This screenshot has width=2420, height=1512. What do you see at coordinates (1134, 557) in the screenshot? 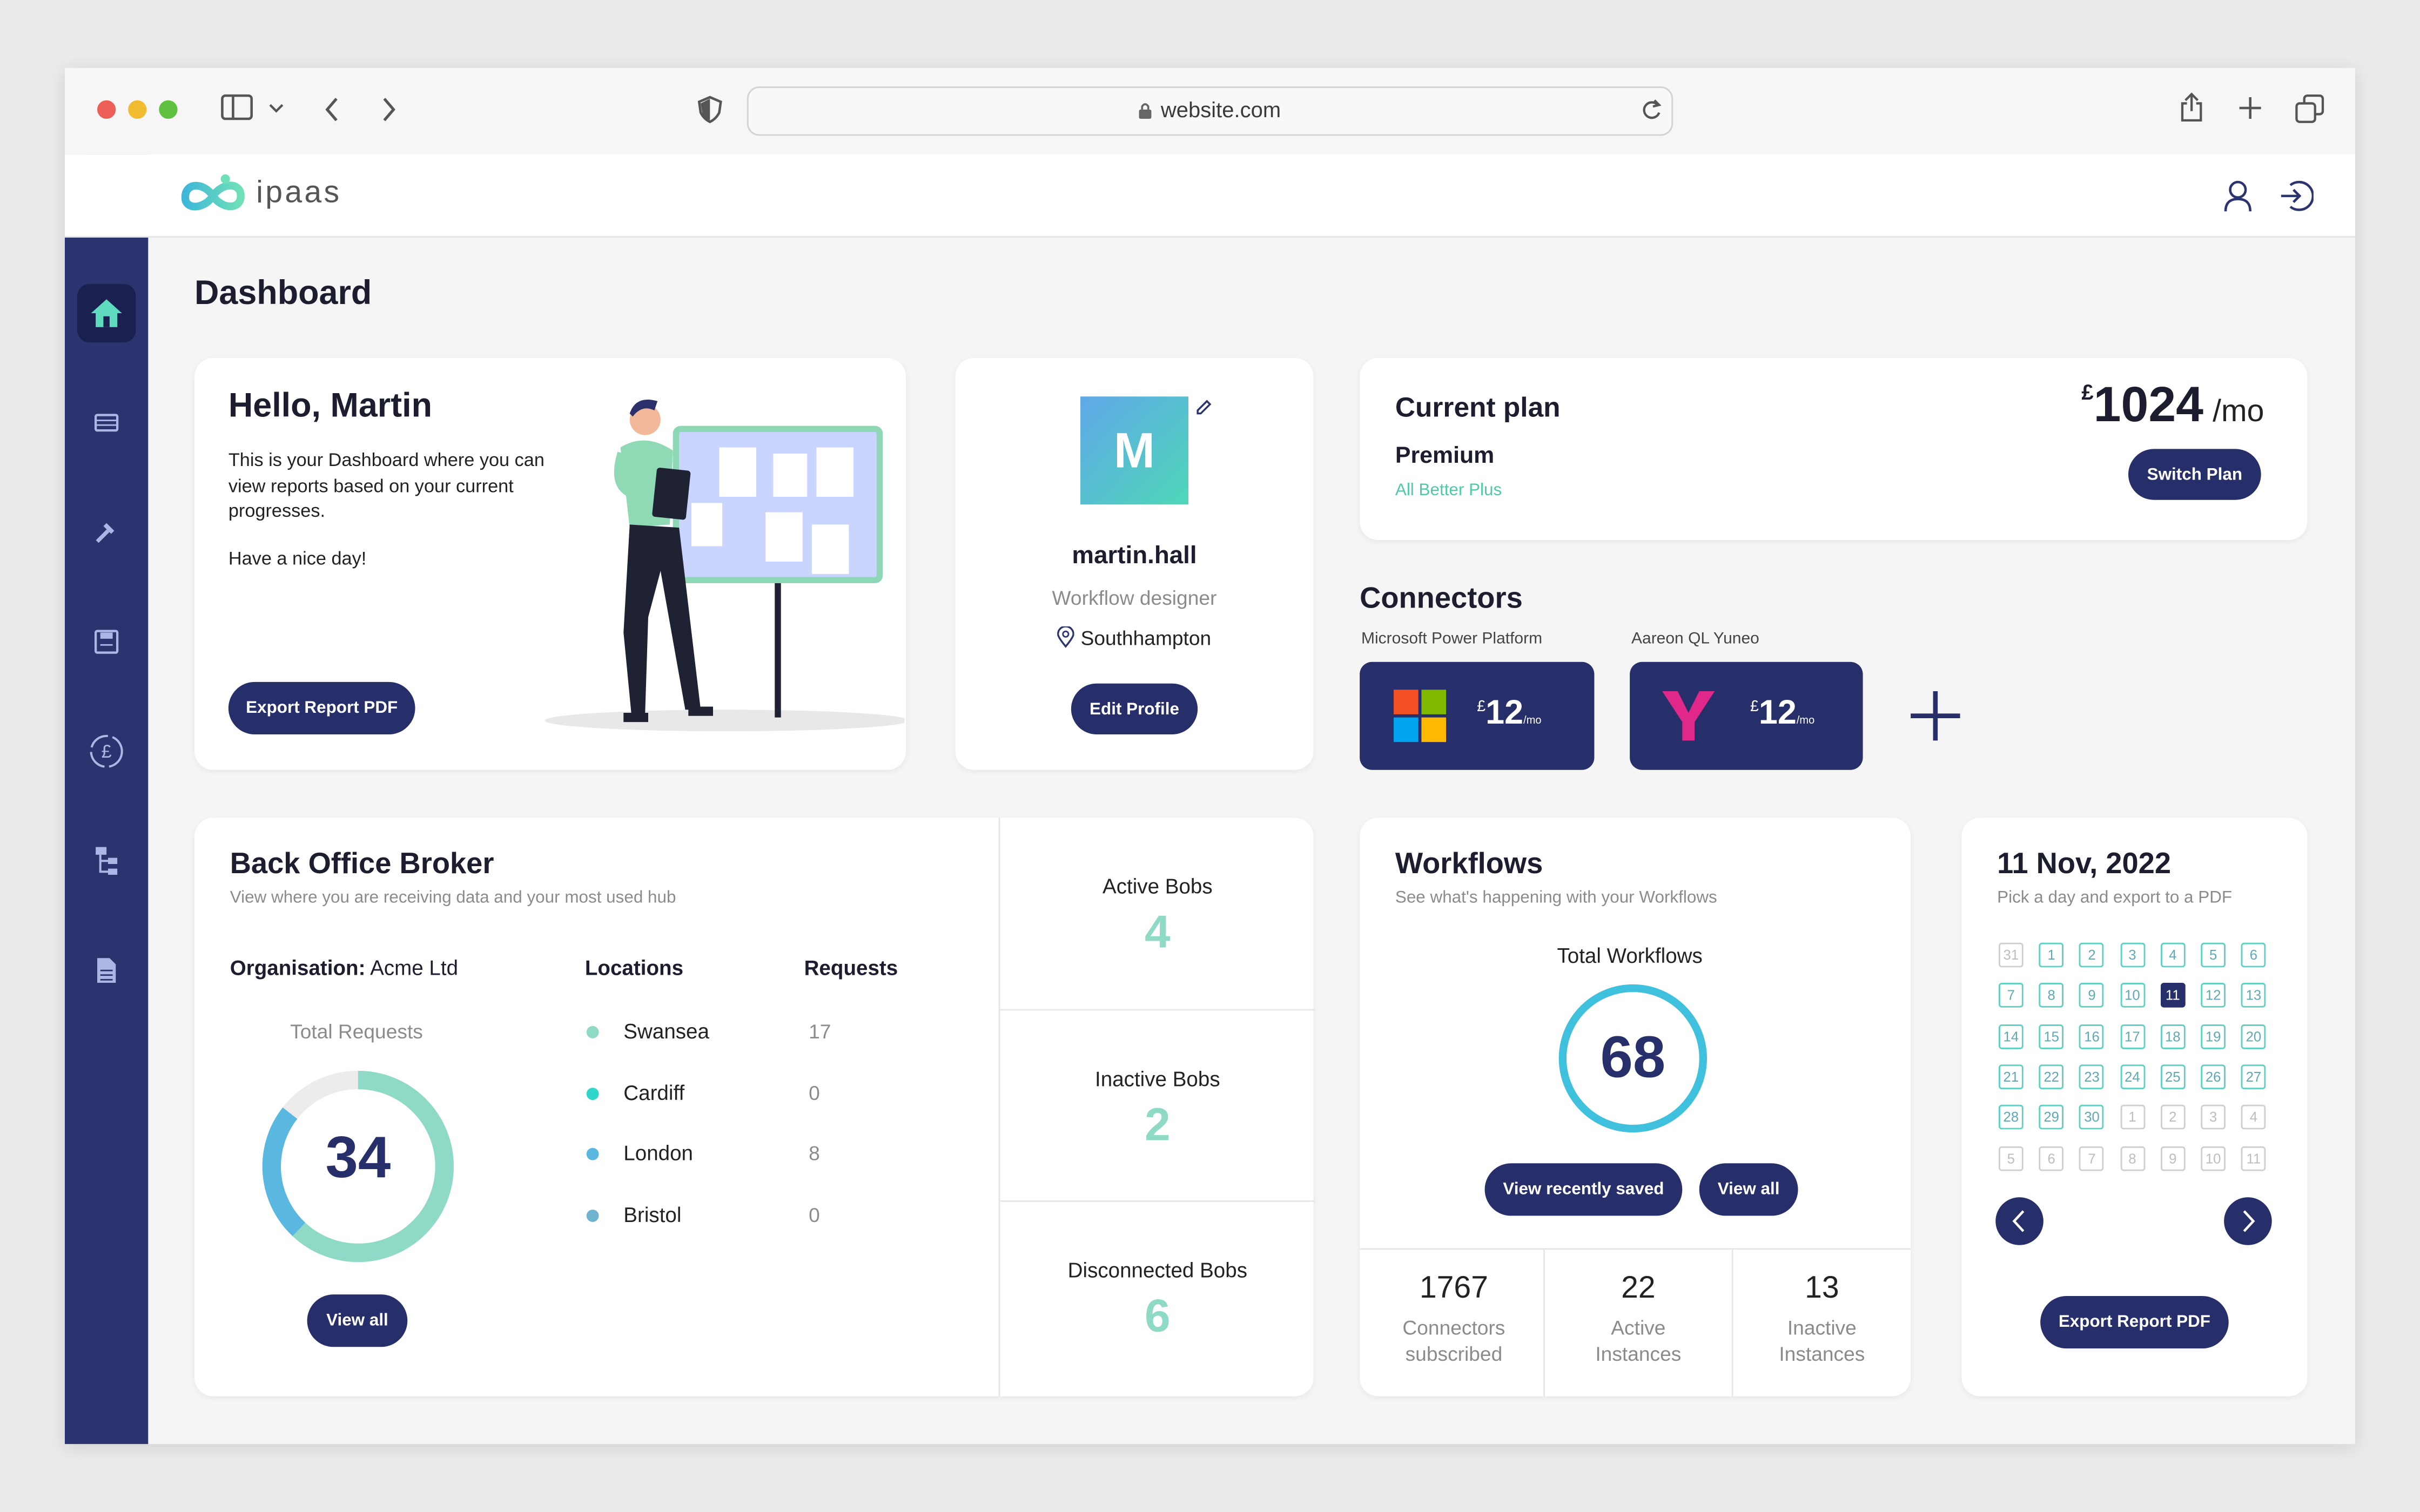
I see `profile-username: martin.hall` at bounding box center [1134, 557].